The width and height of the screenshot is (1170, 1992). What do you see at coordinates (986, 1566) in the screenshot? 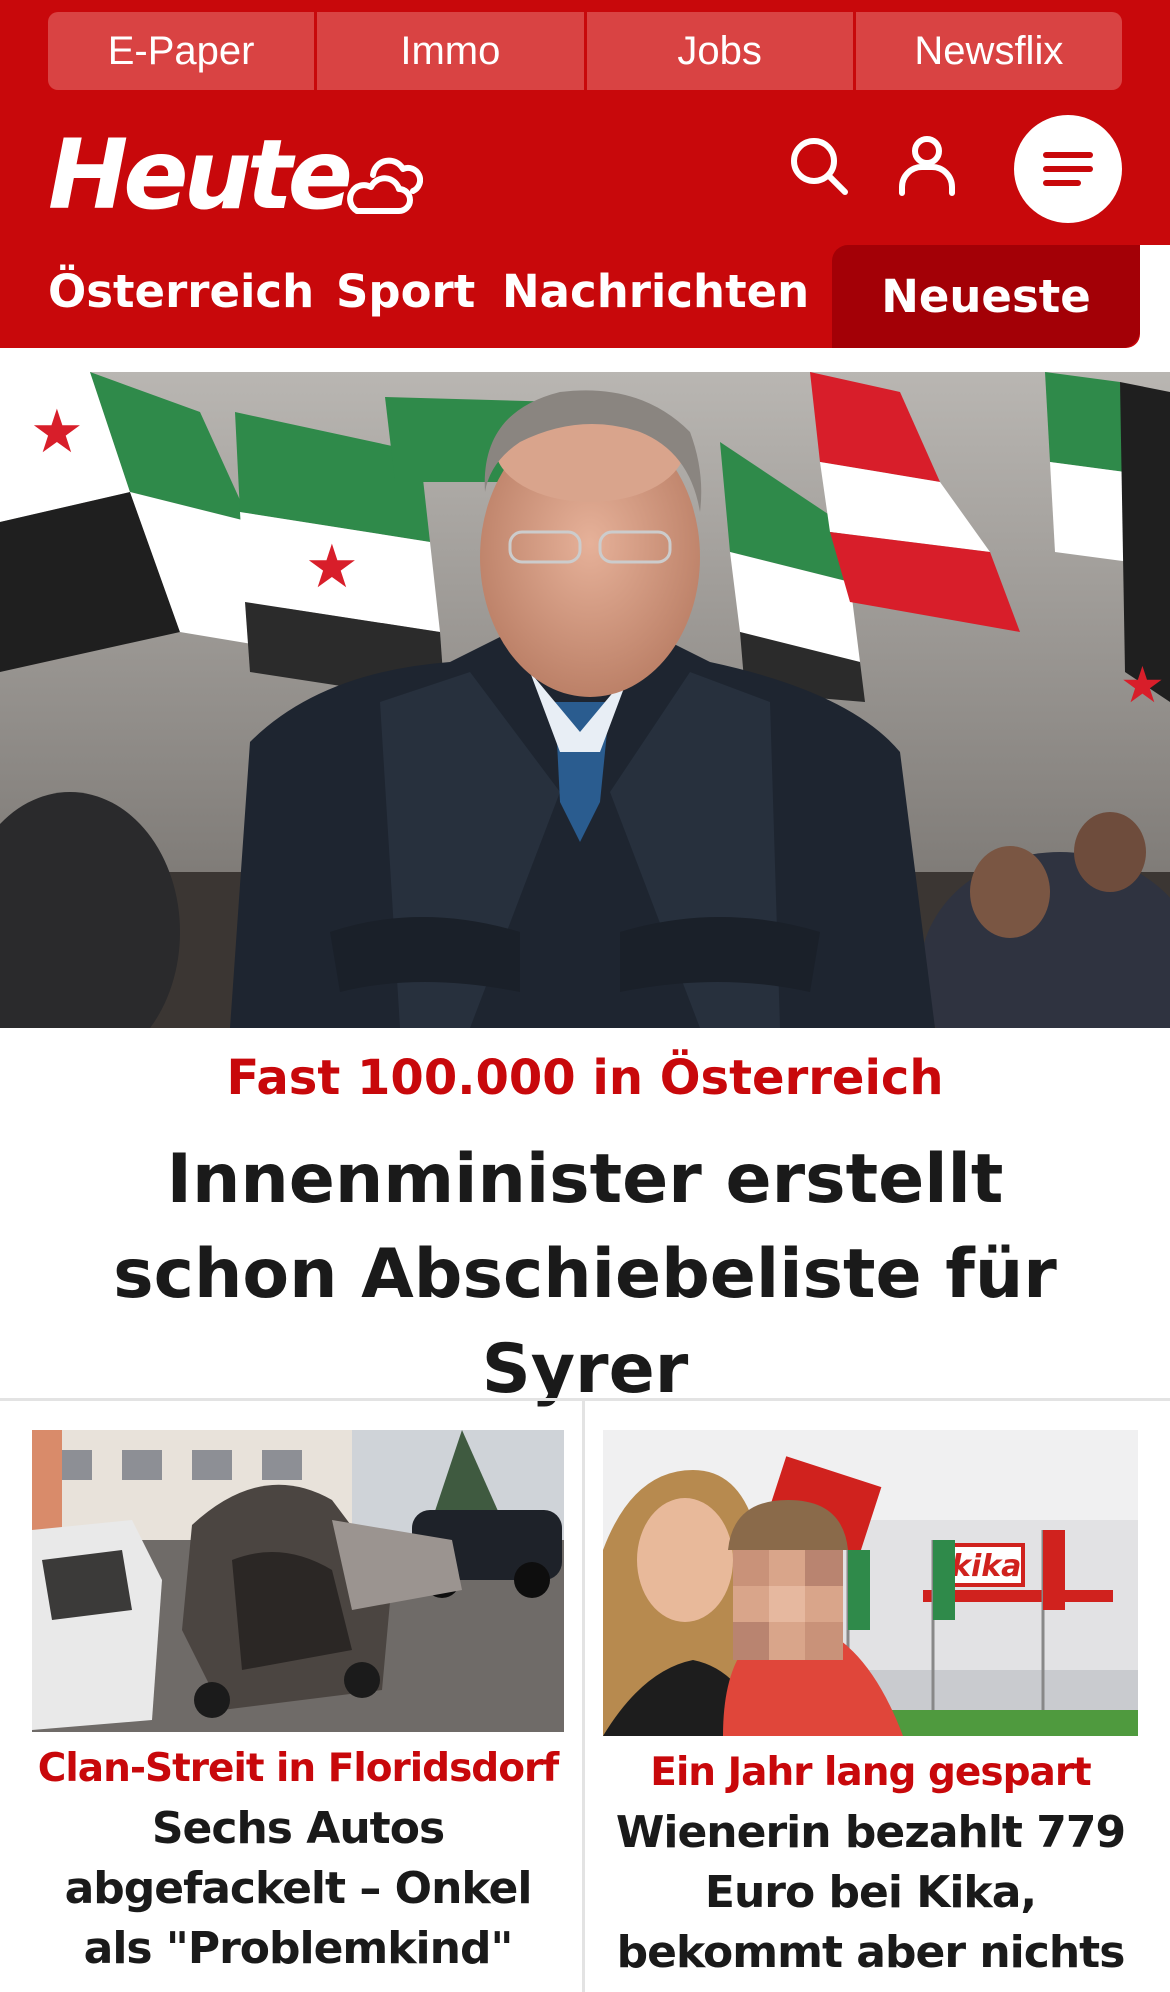
I see `svg-text: kika` at bounding box center [986, 1566].